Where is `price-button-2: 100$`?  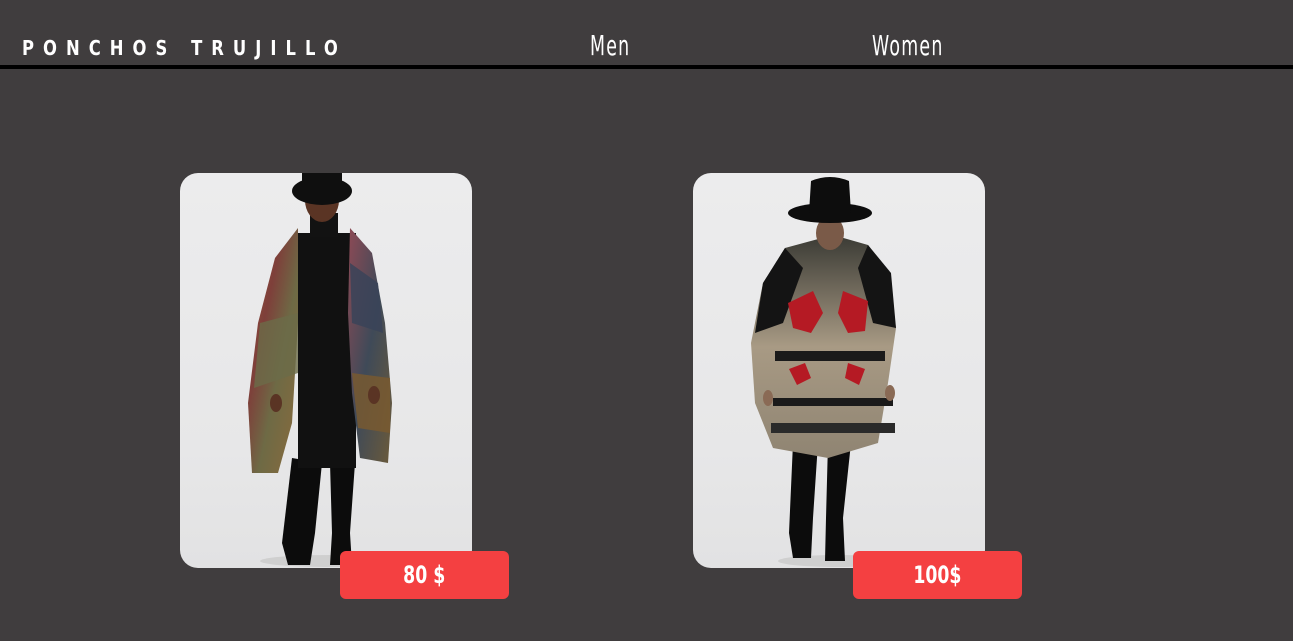
price-button-2: 100$ is located at coordinates (937, 575).